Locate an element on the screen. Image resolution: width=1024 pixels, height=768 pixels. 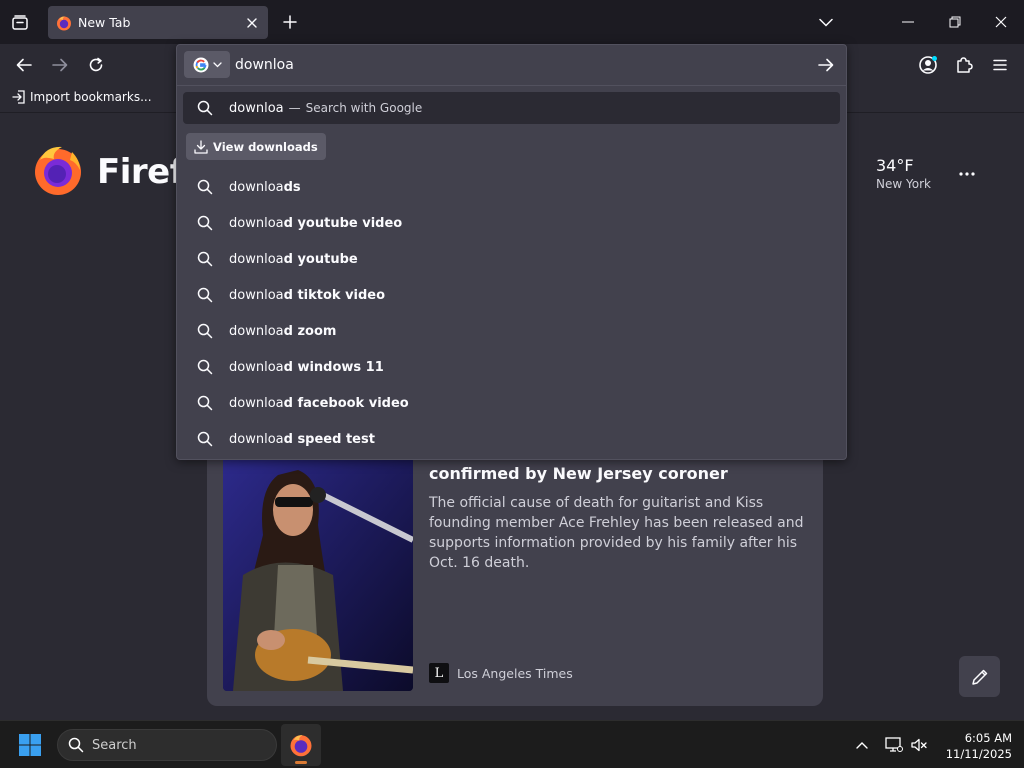
search-with-google-row: downloa — Search with Google is located at coordinates (511, 108).